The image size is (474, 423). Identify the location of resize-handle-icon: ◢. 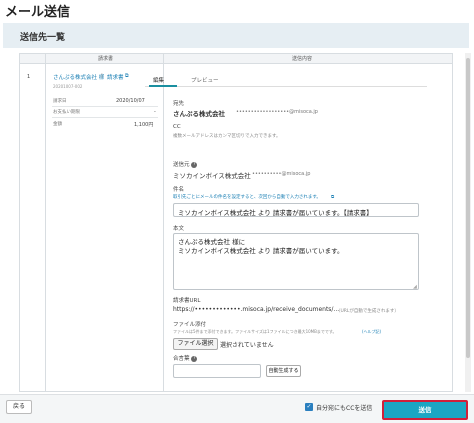
(415, 287).